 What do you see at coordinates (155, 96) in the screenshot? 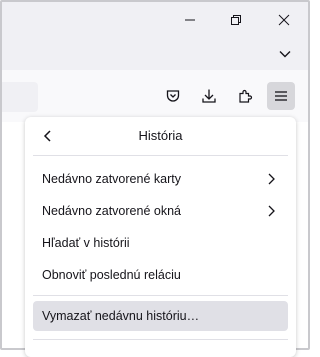
I see `nav-toolbar` at bounding box center [155, 96].